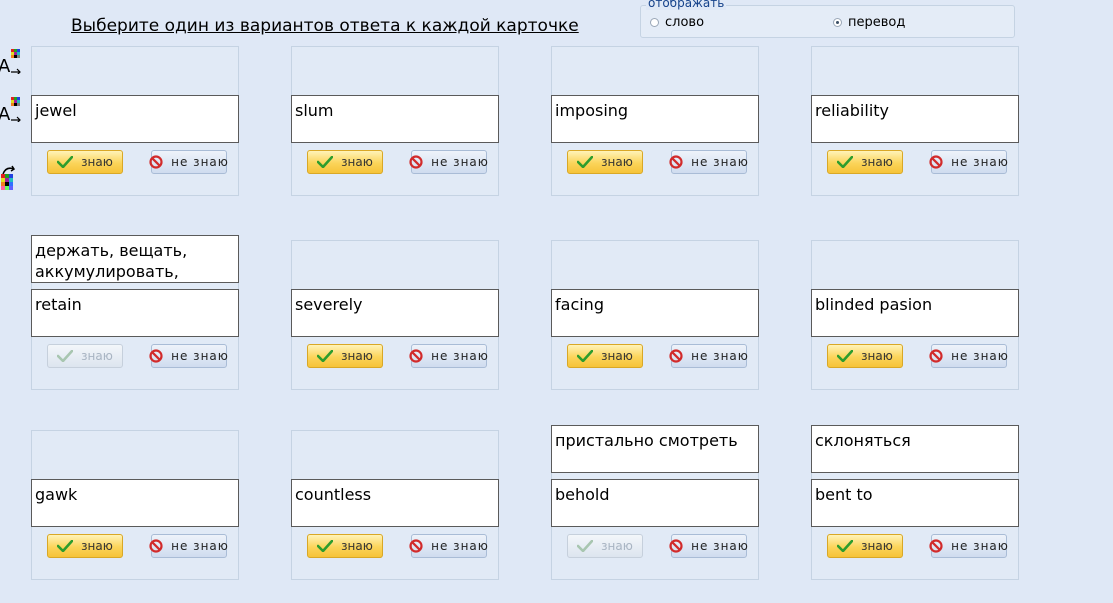  Describe the element at coordinates (915, 449) in the screenshot. I see `card-translation: склоняться` at that location.